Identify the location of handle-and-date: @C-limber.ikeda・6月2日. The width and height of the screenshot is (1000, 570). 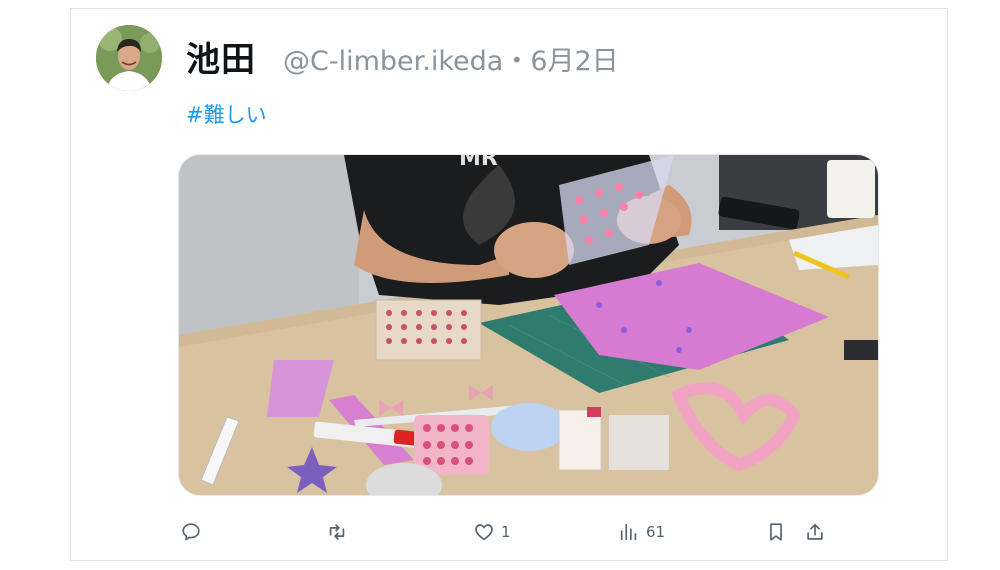
(451, 62).